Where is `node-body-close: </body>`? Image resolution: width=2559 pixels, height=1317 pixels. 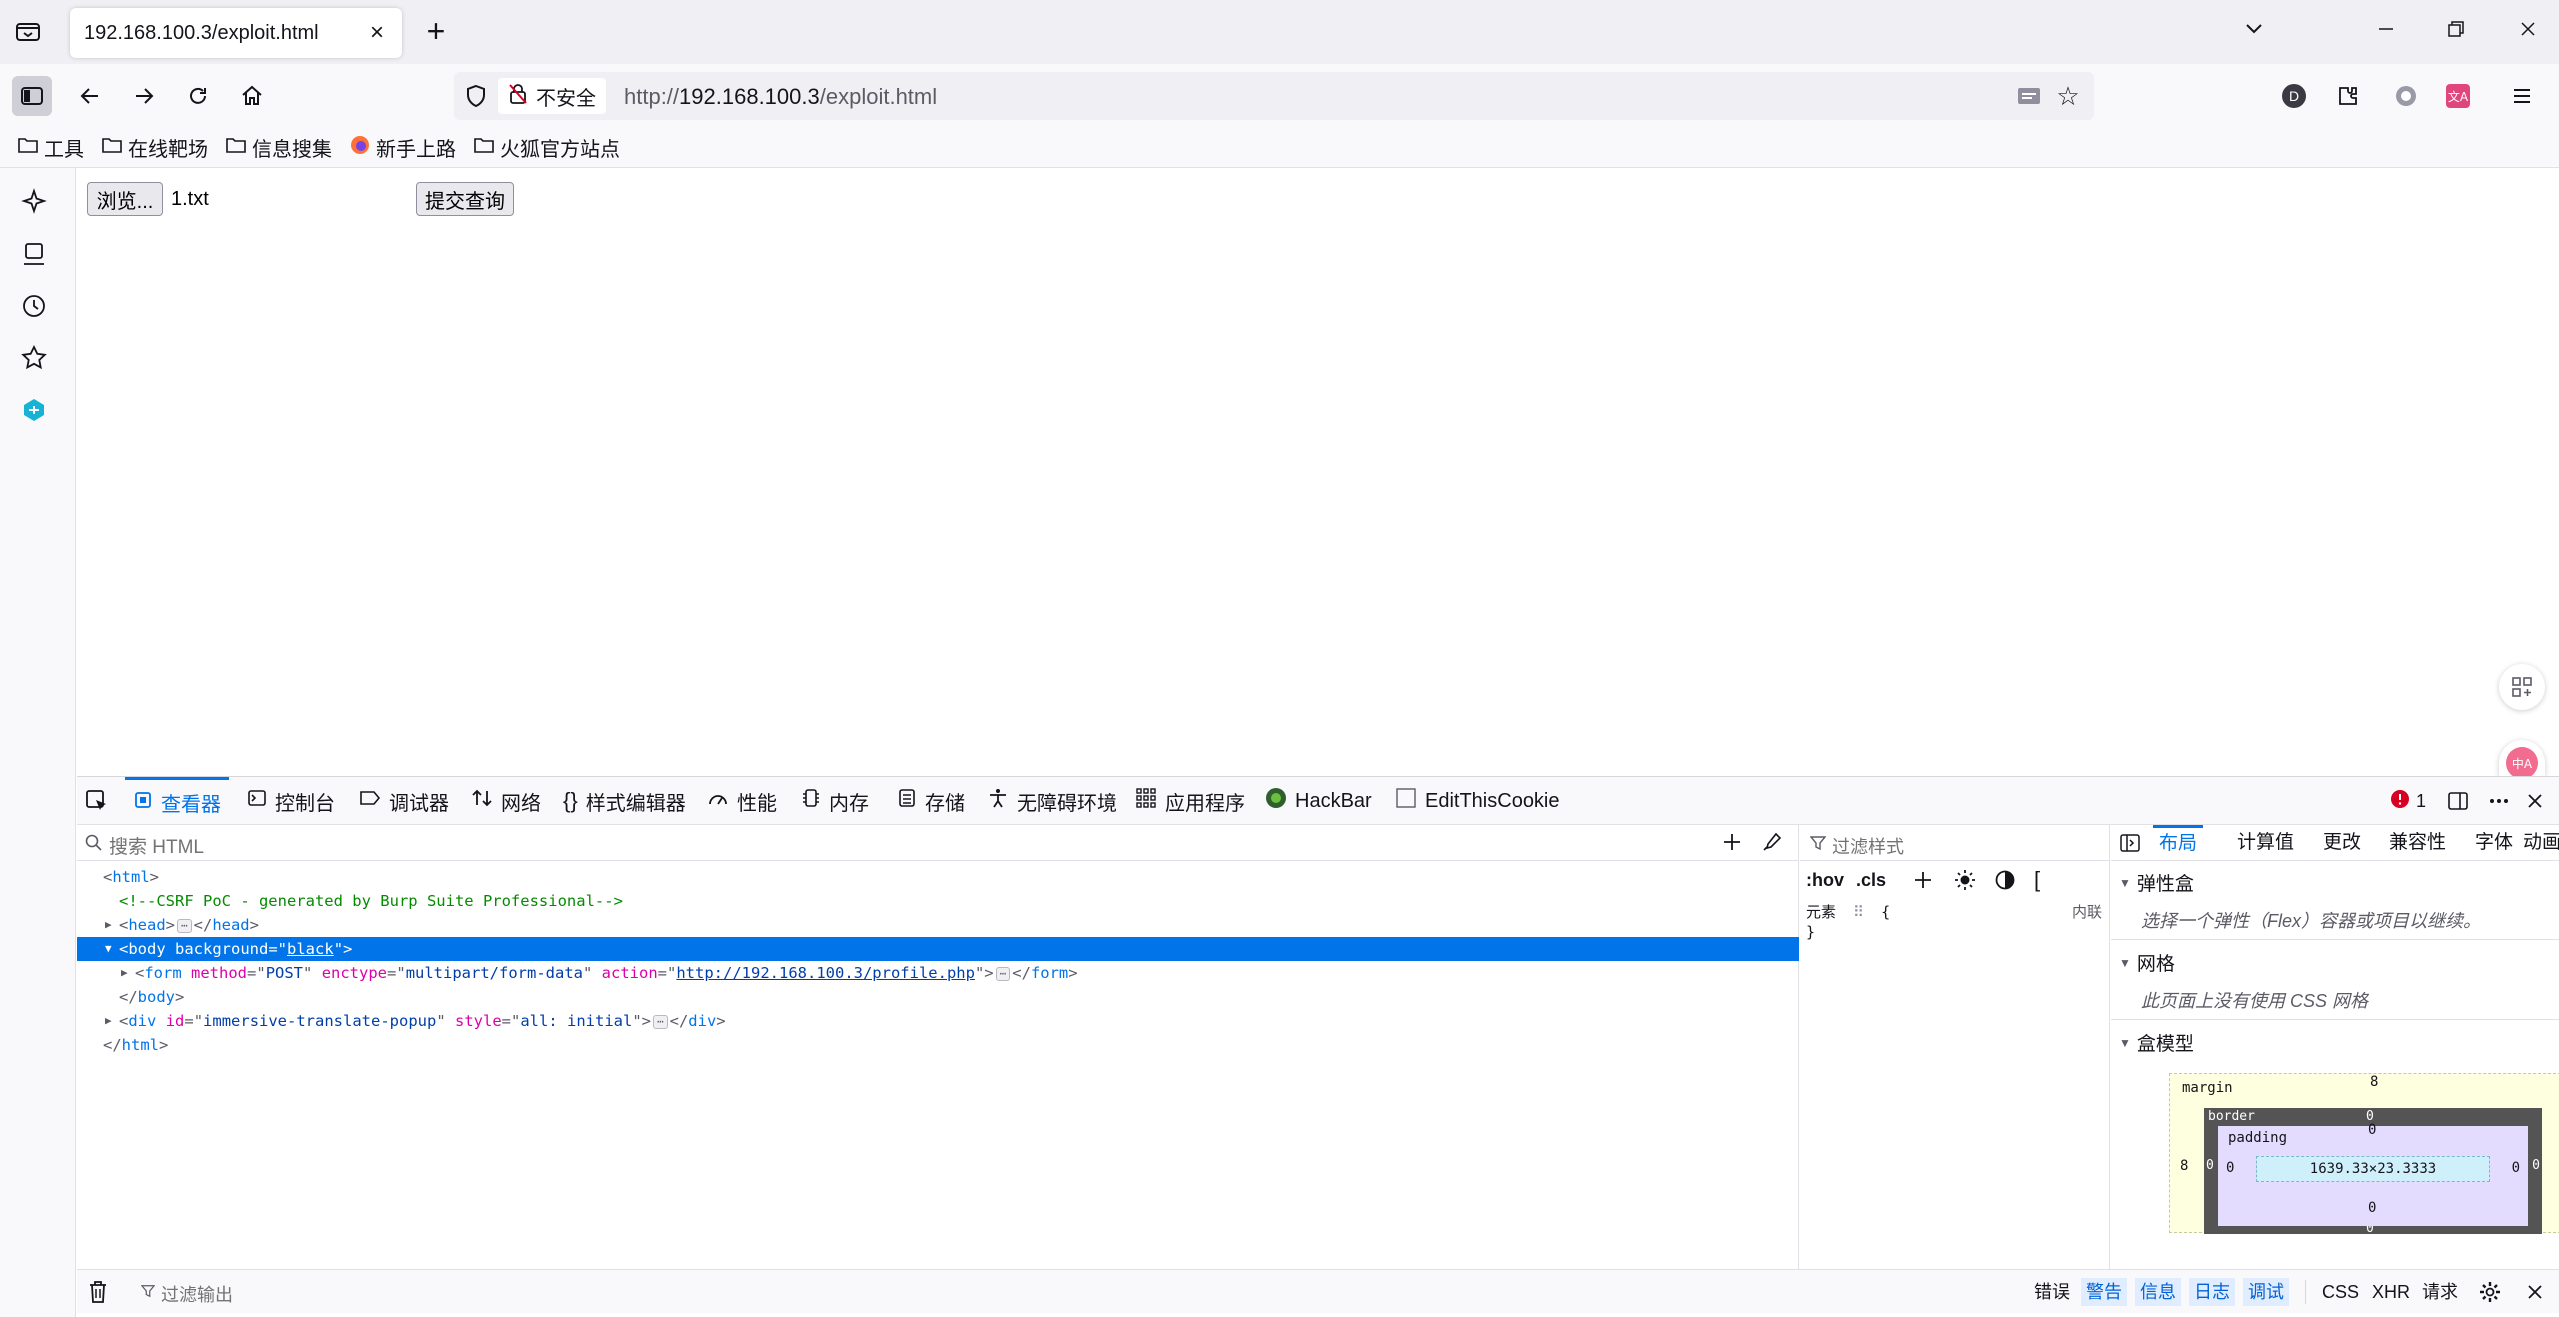 node-body-close: </body> is located at coordinates (938, 997).